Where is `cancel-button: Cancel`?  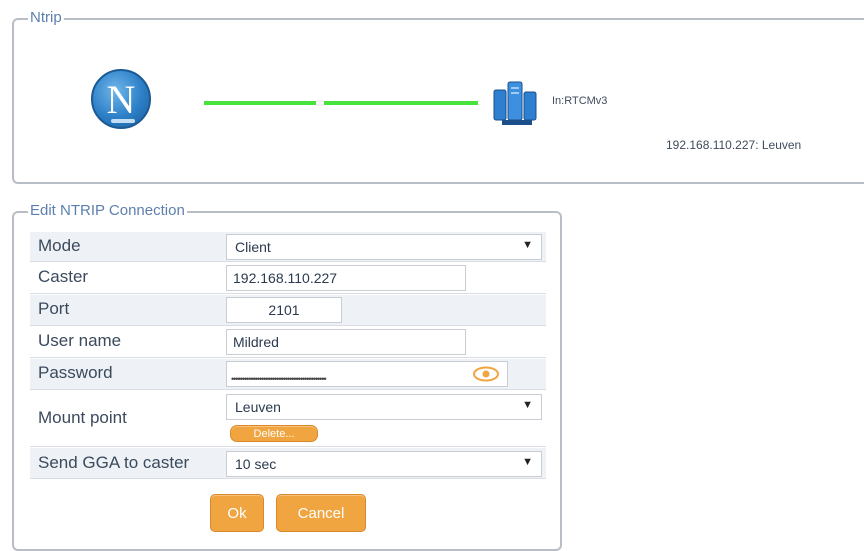 cancel-button: Cancel is located at coordinates (321, 513).